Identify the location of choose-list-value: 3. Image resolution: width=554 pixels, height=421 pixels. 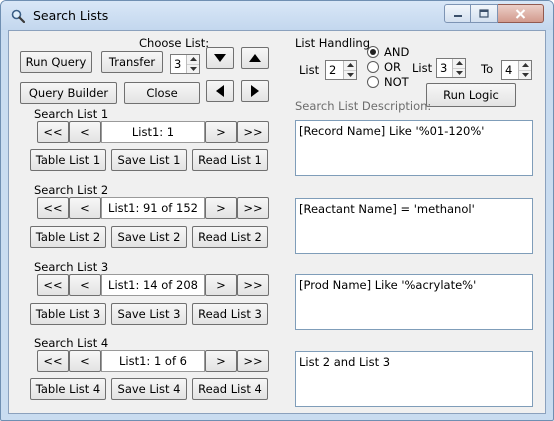
(178, 64).